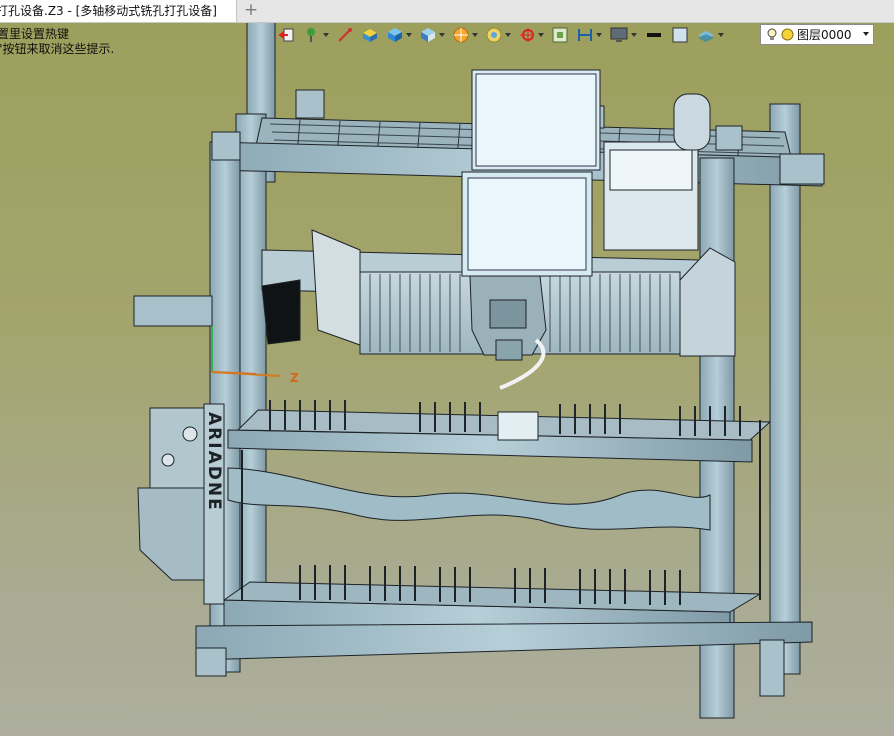 This screenshot has width=894, height=736. Describe the element at coordinates (428, 35) in the screenshot. I see `shaded-view-icon` at that location.